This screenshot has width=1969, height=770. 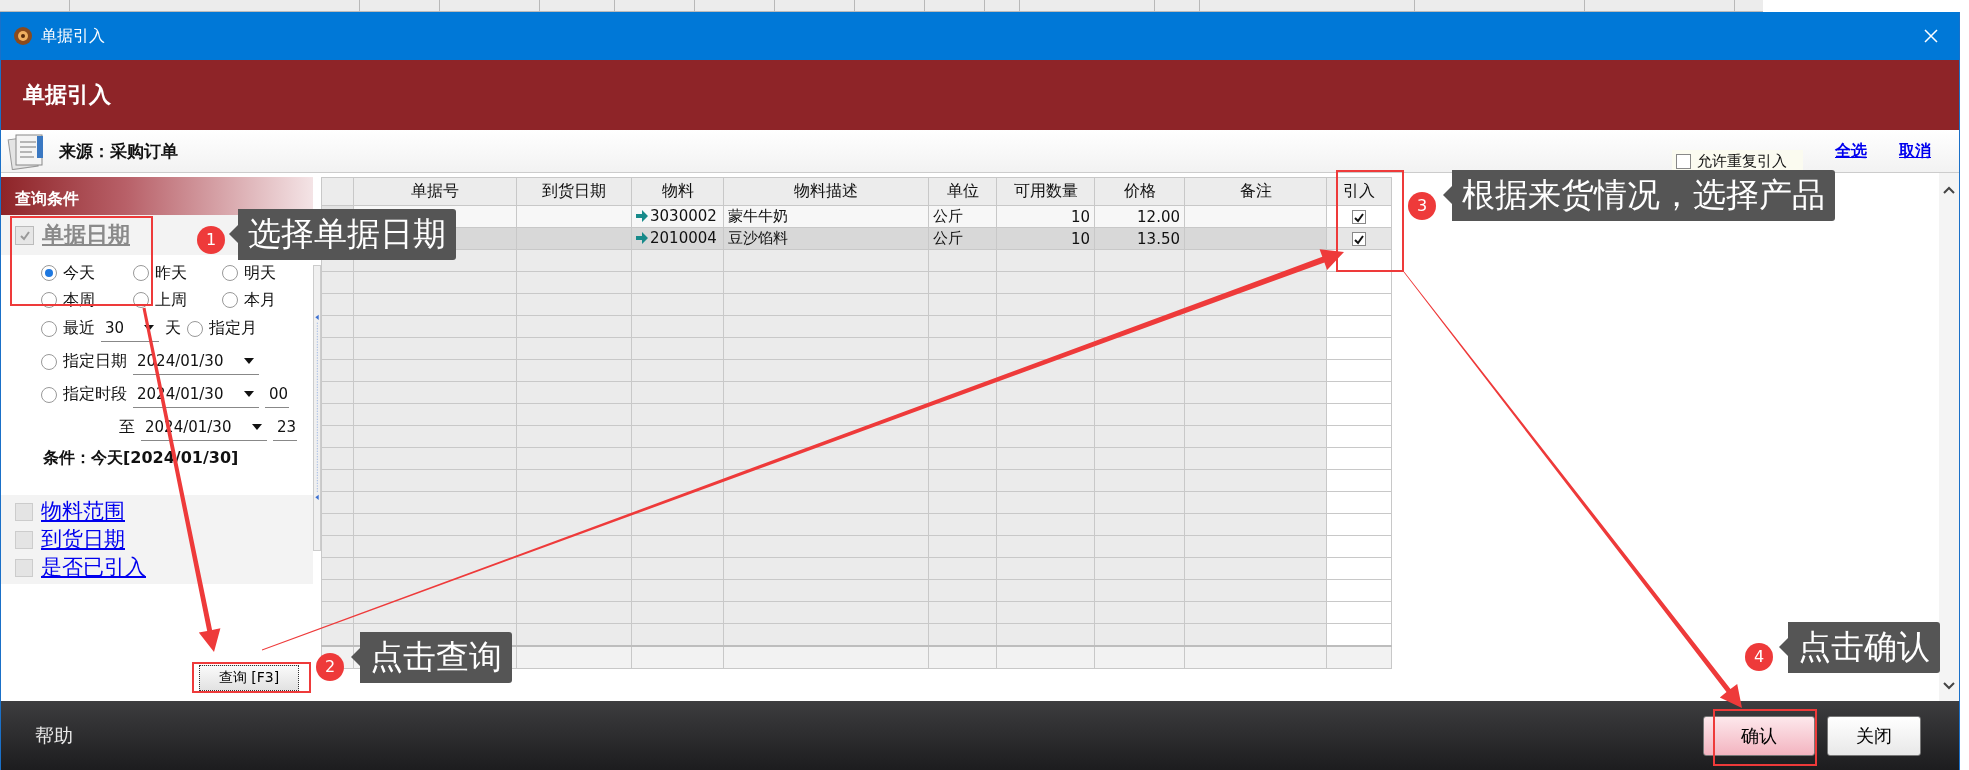 What do you see at coordinates (171, 273) in the screenshot?
I see `option-label: 昨天` at bounding box center [171, 273].